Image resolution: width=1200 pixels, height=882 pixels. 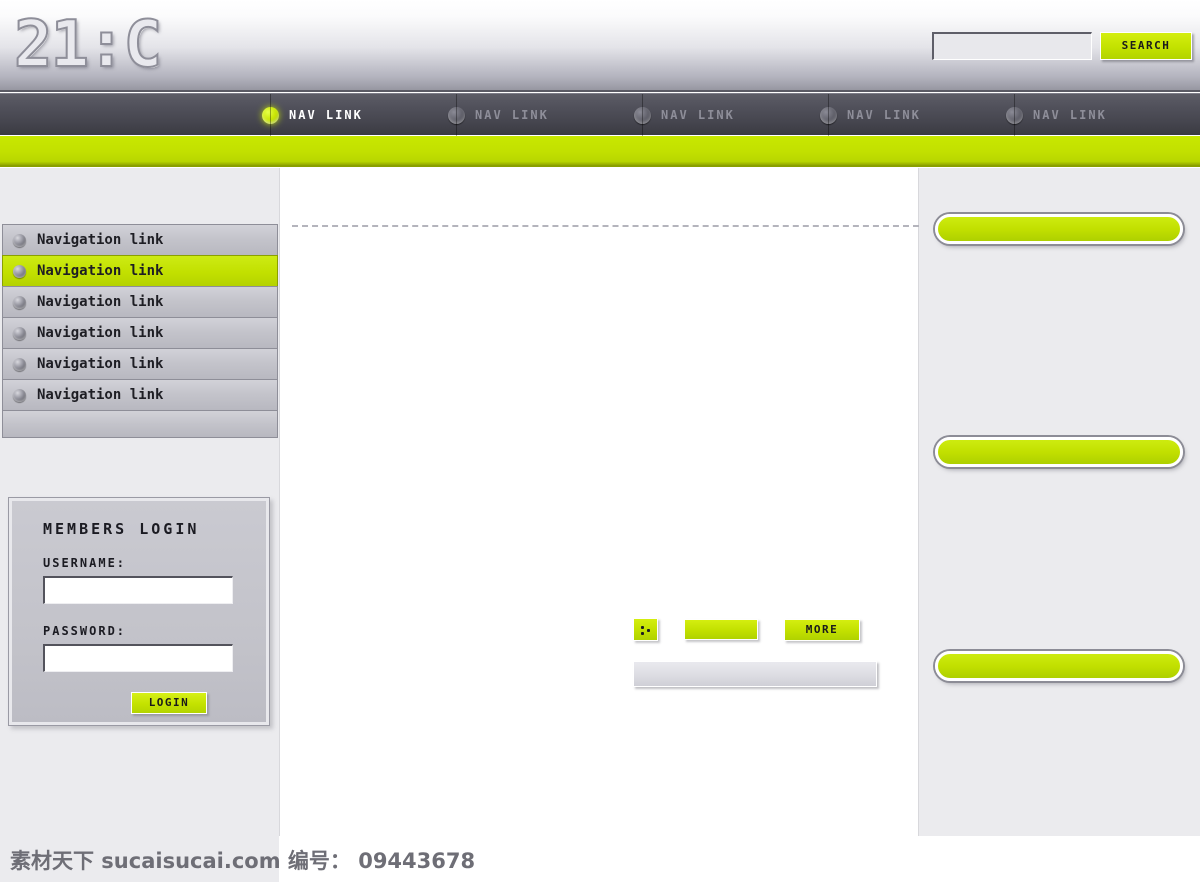 What do you see at coordinates (138, 590) in the screenshot?
I see `username-input` at bounding box center [138, 590].